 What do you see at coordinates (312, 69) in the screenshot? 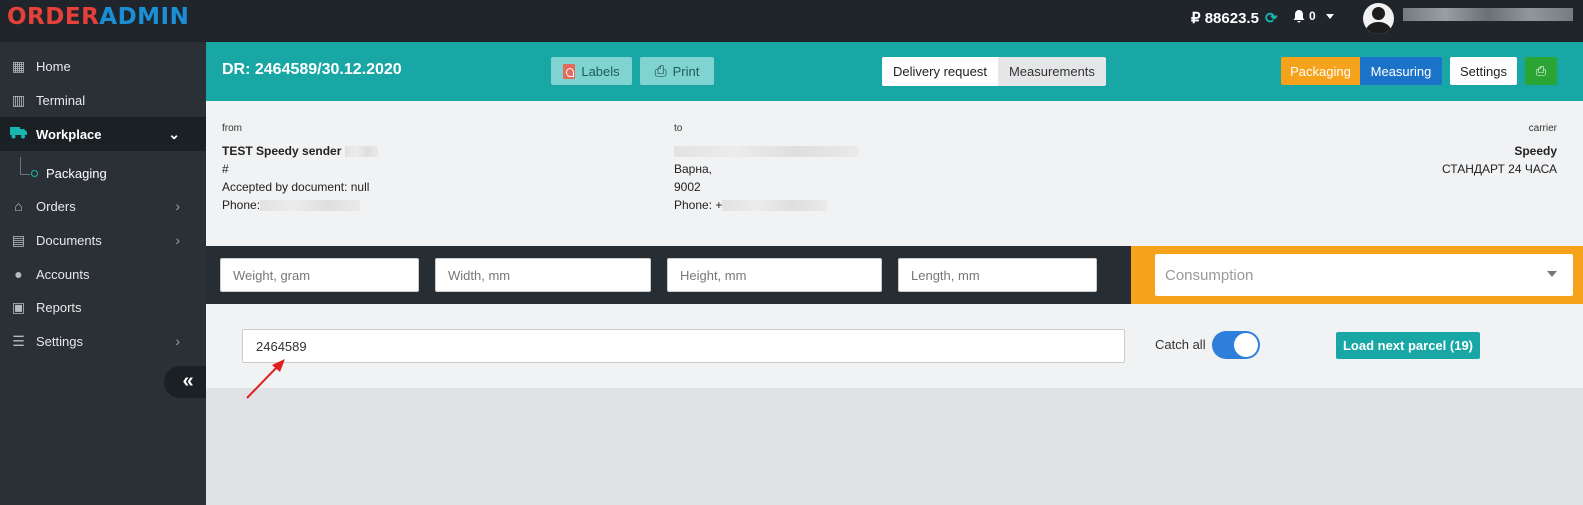
I see `page-title: DR: 2464589/30.12.2020` at bounding box center [312, 69].